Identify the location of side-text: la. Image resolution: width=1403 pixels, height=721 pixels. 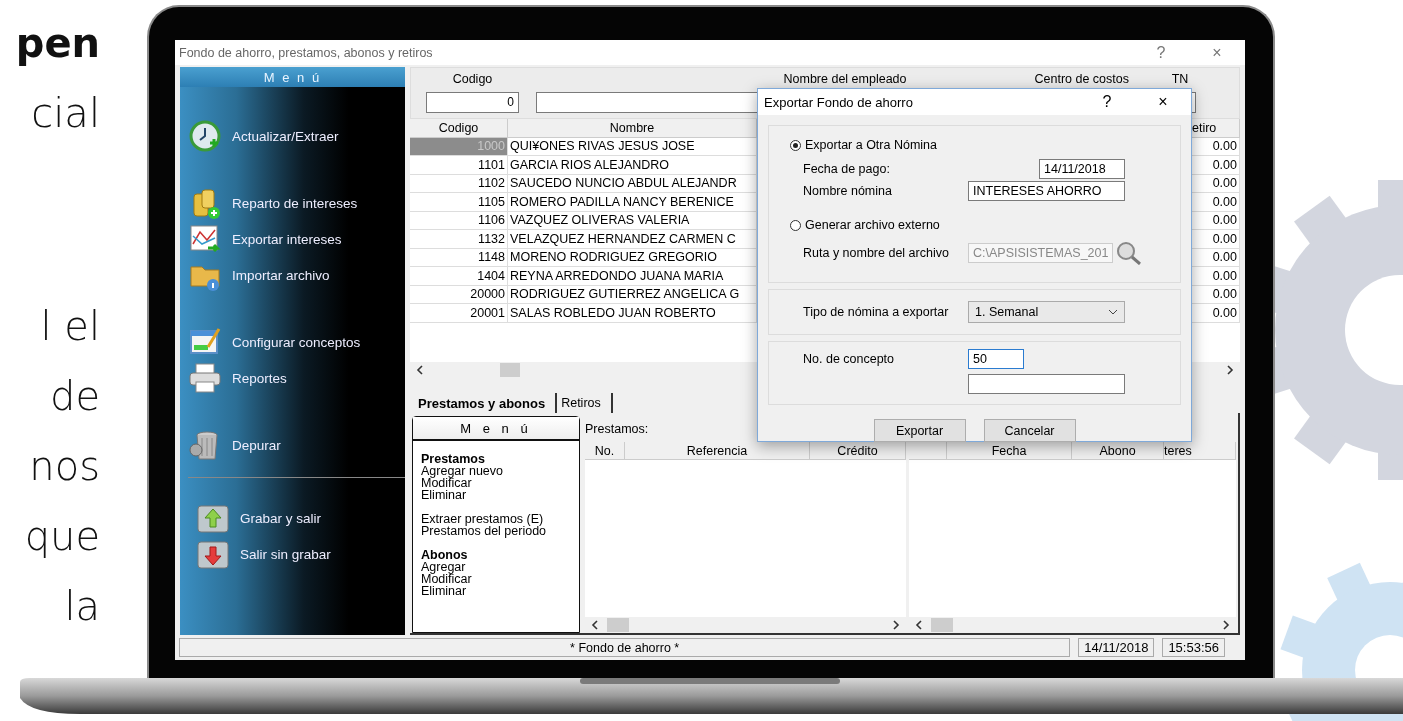
(82, 606).